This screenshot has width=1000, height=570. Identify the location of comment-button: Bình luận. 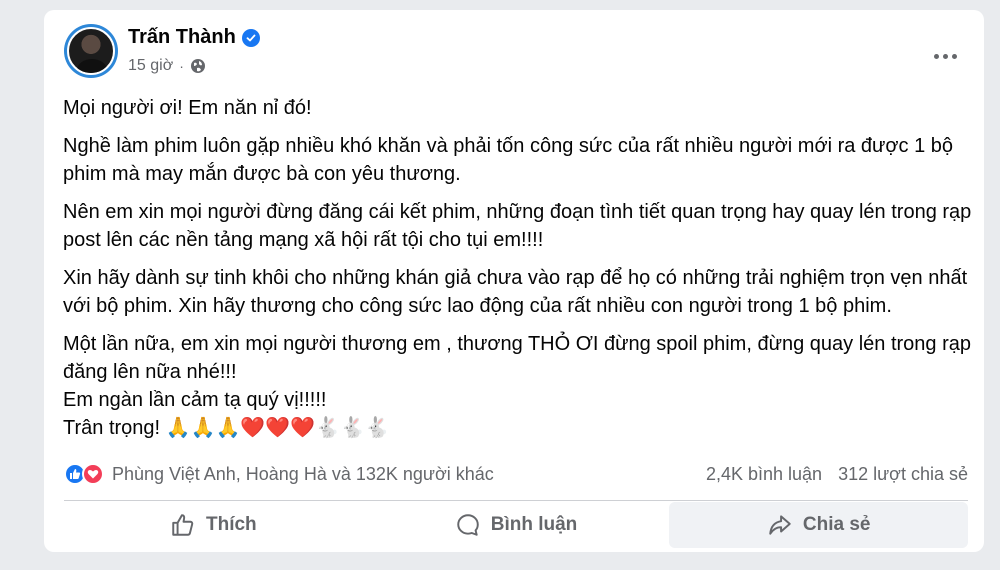
(516, 525).